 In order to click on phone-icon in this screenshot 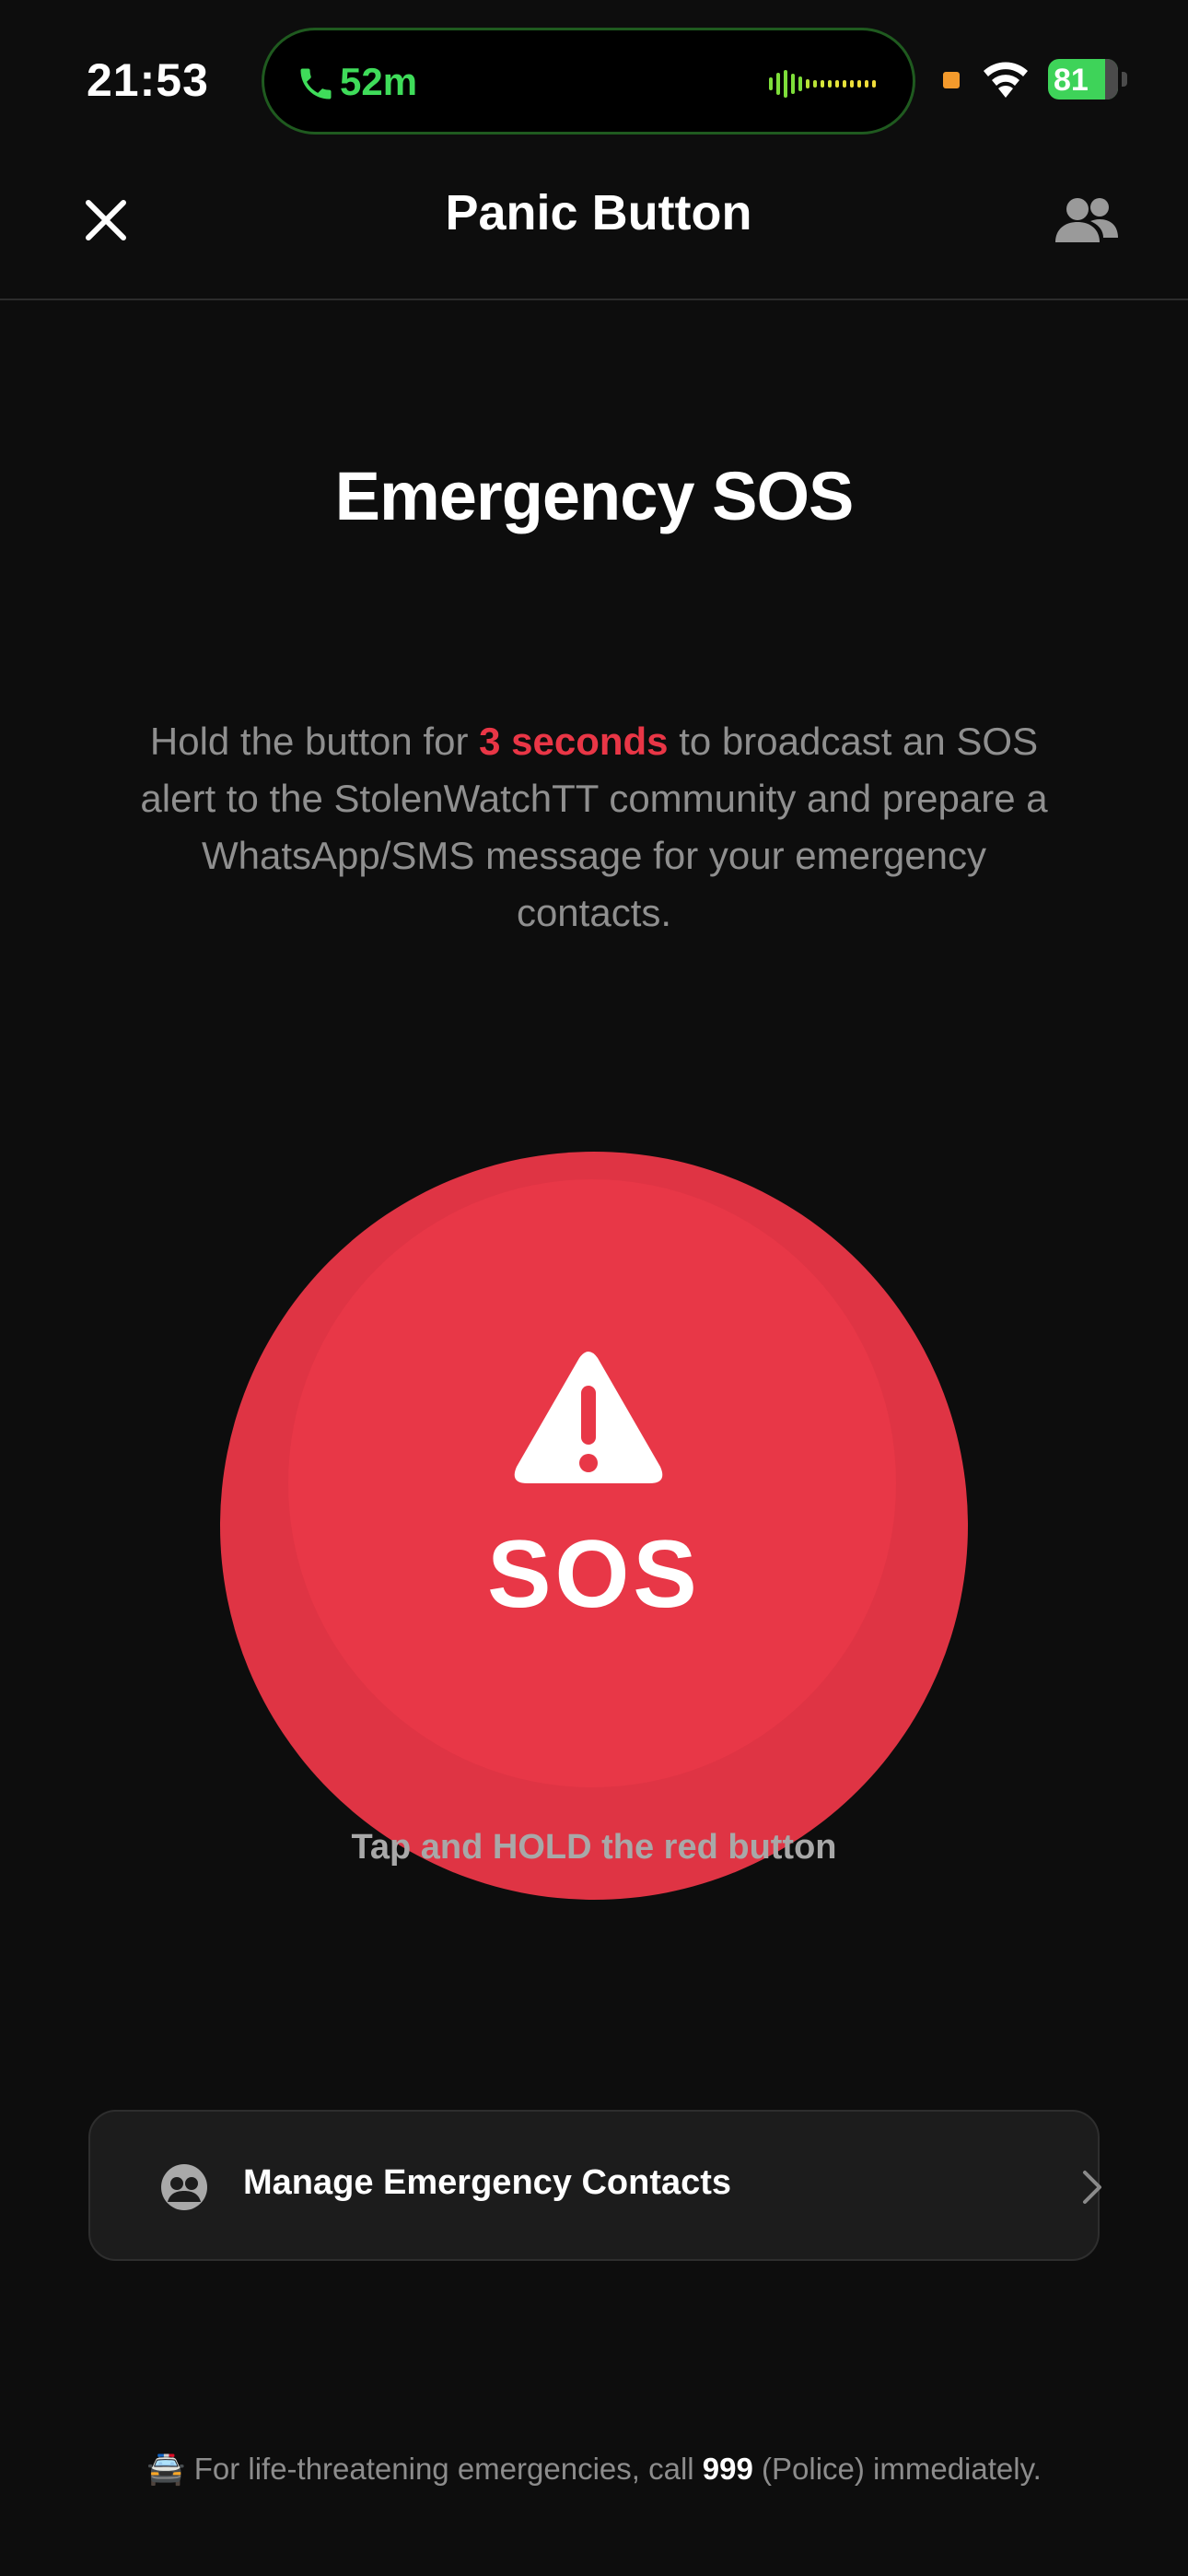, I will do `click(316, 84)`.